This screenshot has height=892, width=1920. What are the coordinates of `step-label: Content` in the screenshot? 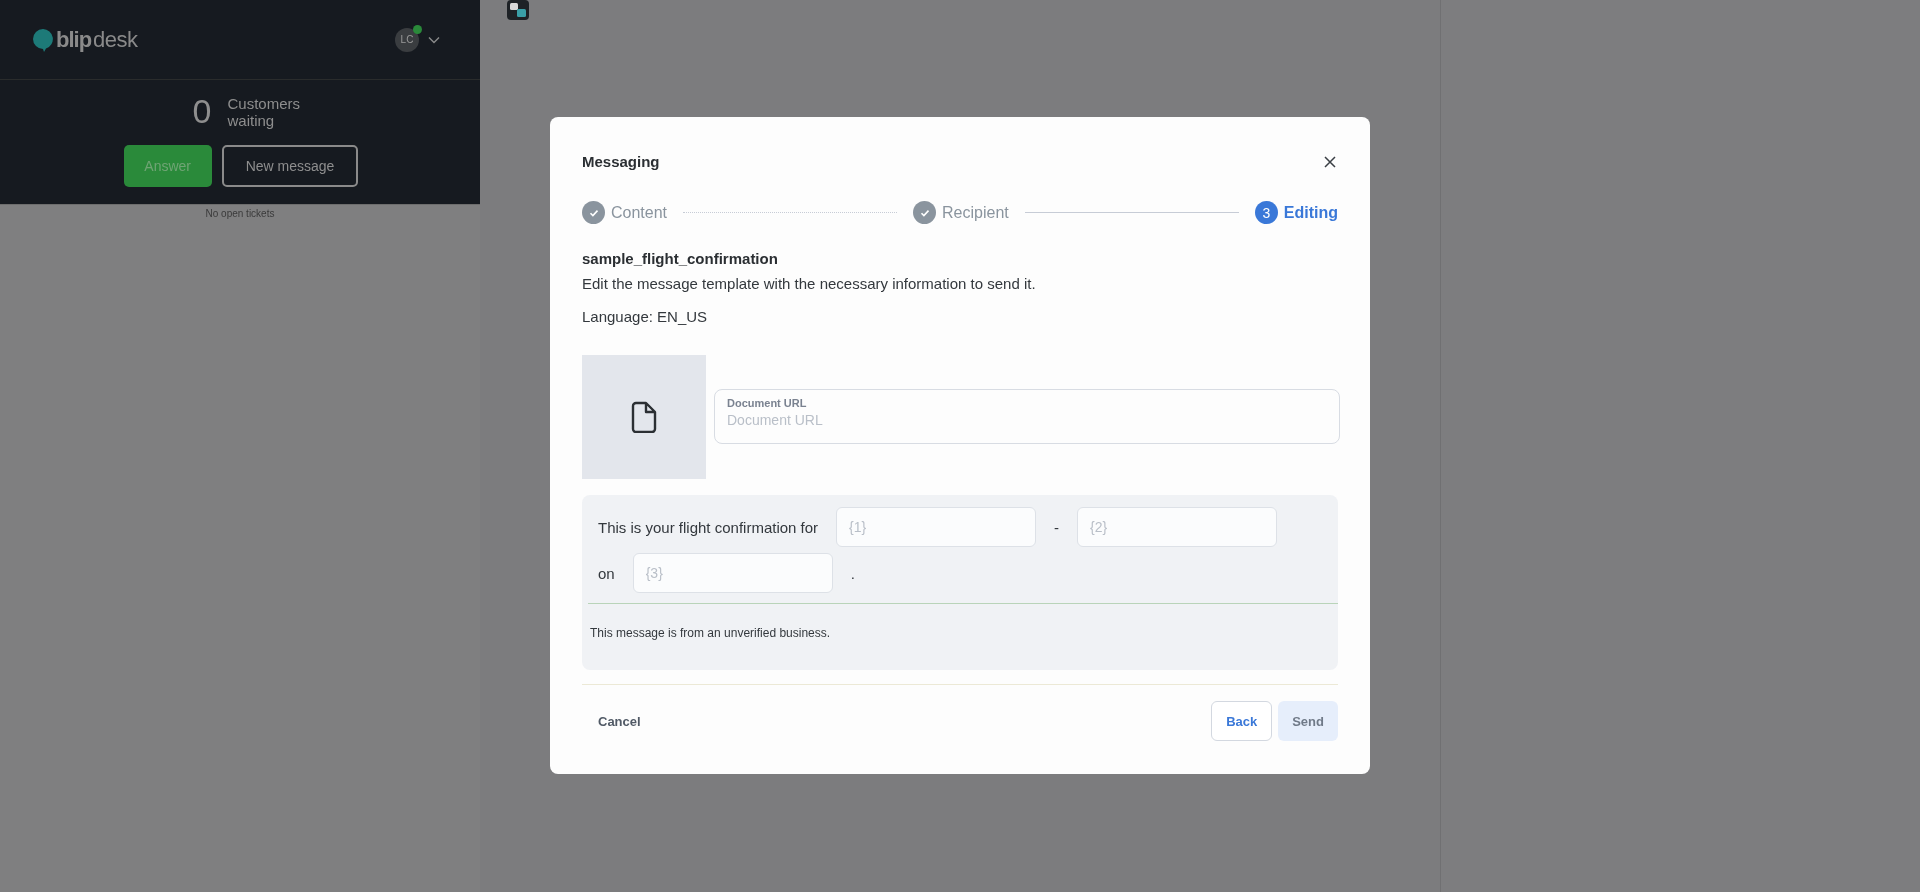 It's located at (639, 212).